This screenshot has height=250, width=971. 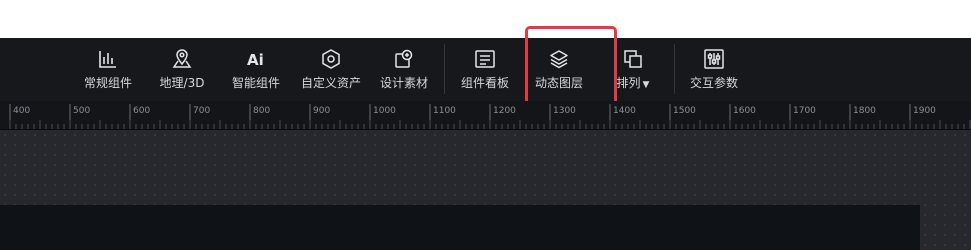 What do you see at coordinates (804, 111) in the screenshot?
I see `ruler-label: 1700` at bounding box center [804, 111].